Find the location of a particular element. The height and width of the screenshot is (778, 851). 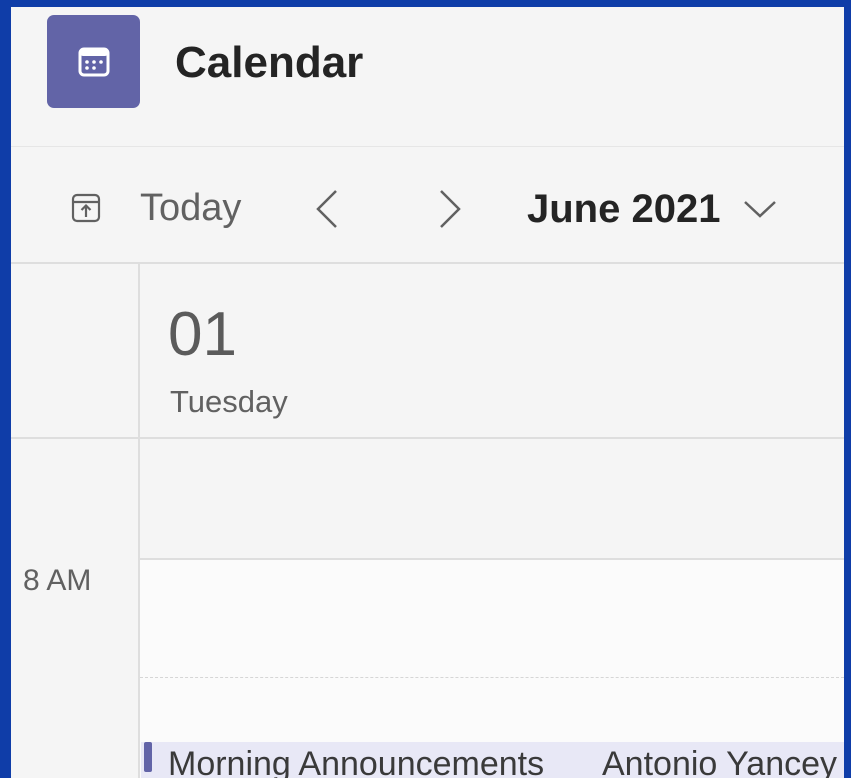

day-header-divider is located at coordinates (427, 438).